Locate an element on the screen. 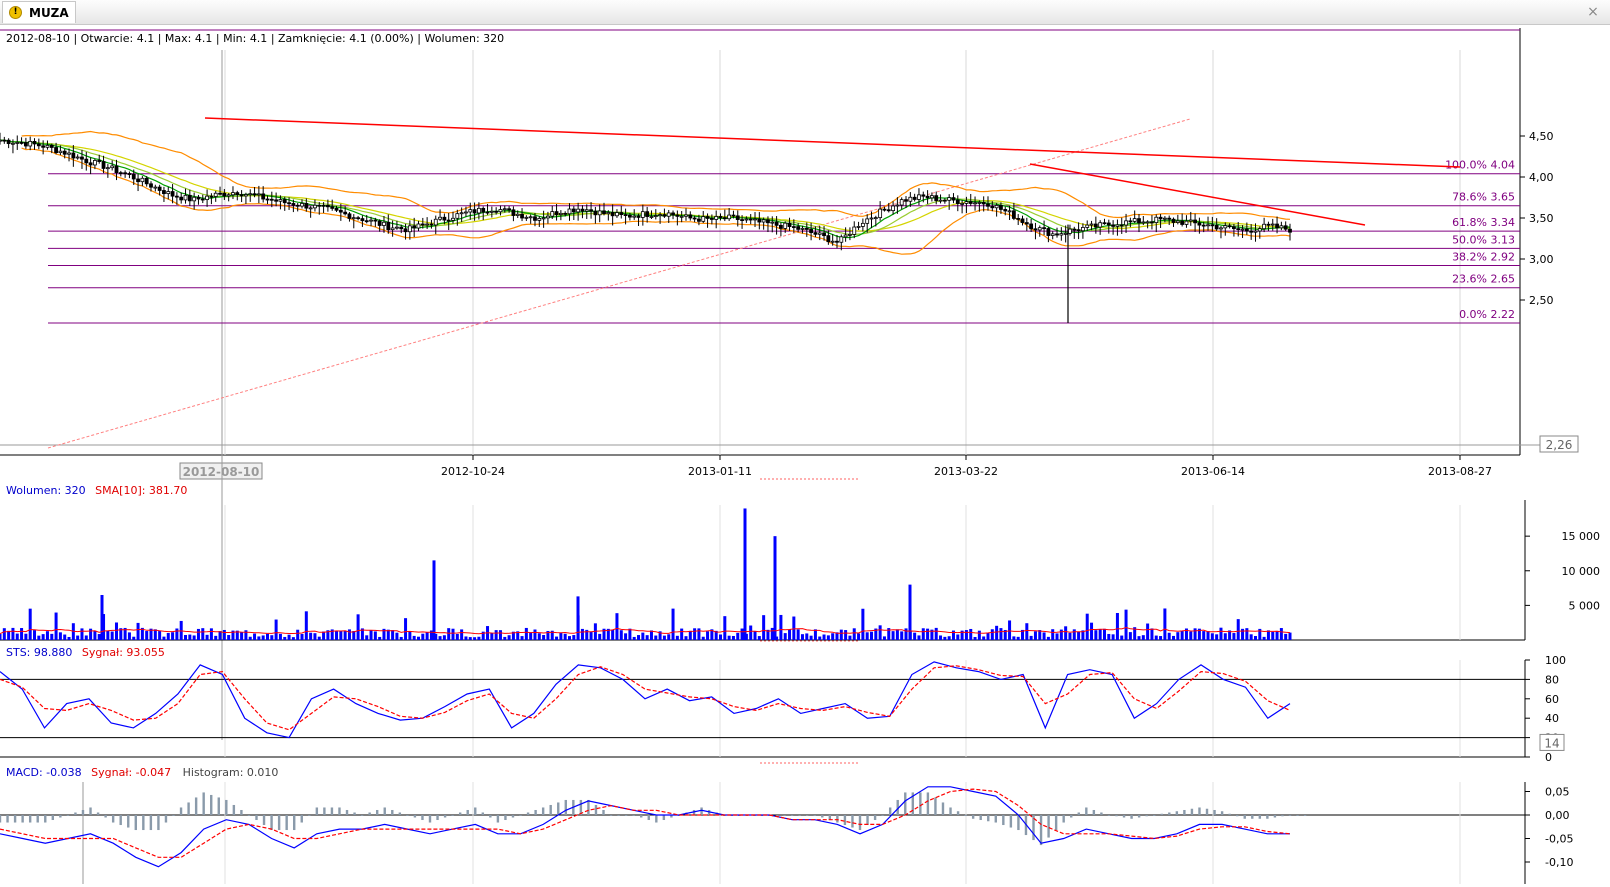  volume-spike-bar is located at coordinates (745, 574).